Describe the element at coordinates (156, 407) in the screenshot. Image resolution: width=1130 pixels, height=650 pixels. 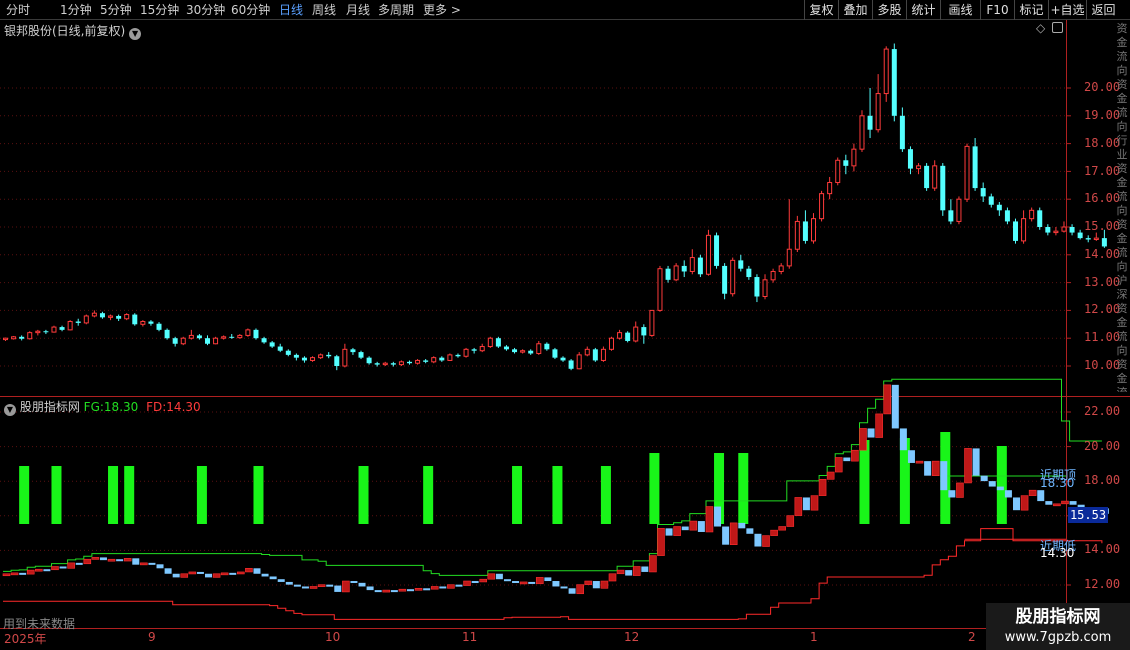
I see `fd-label: FD:` at that location.